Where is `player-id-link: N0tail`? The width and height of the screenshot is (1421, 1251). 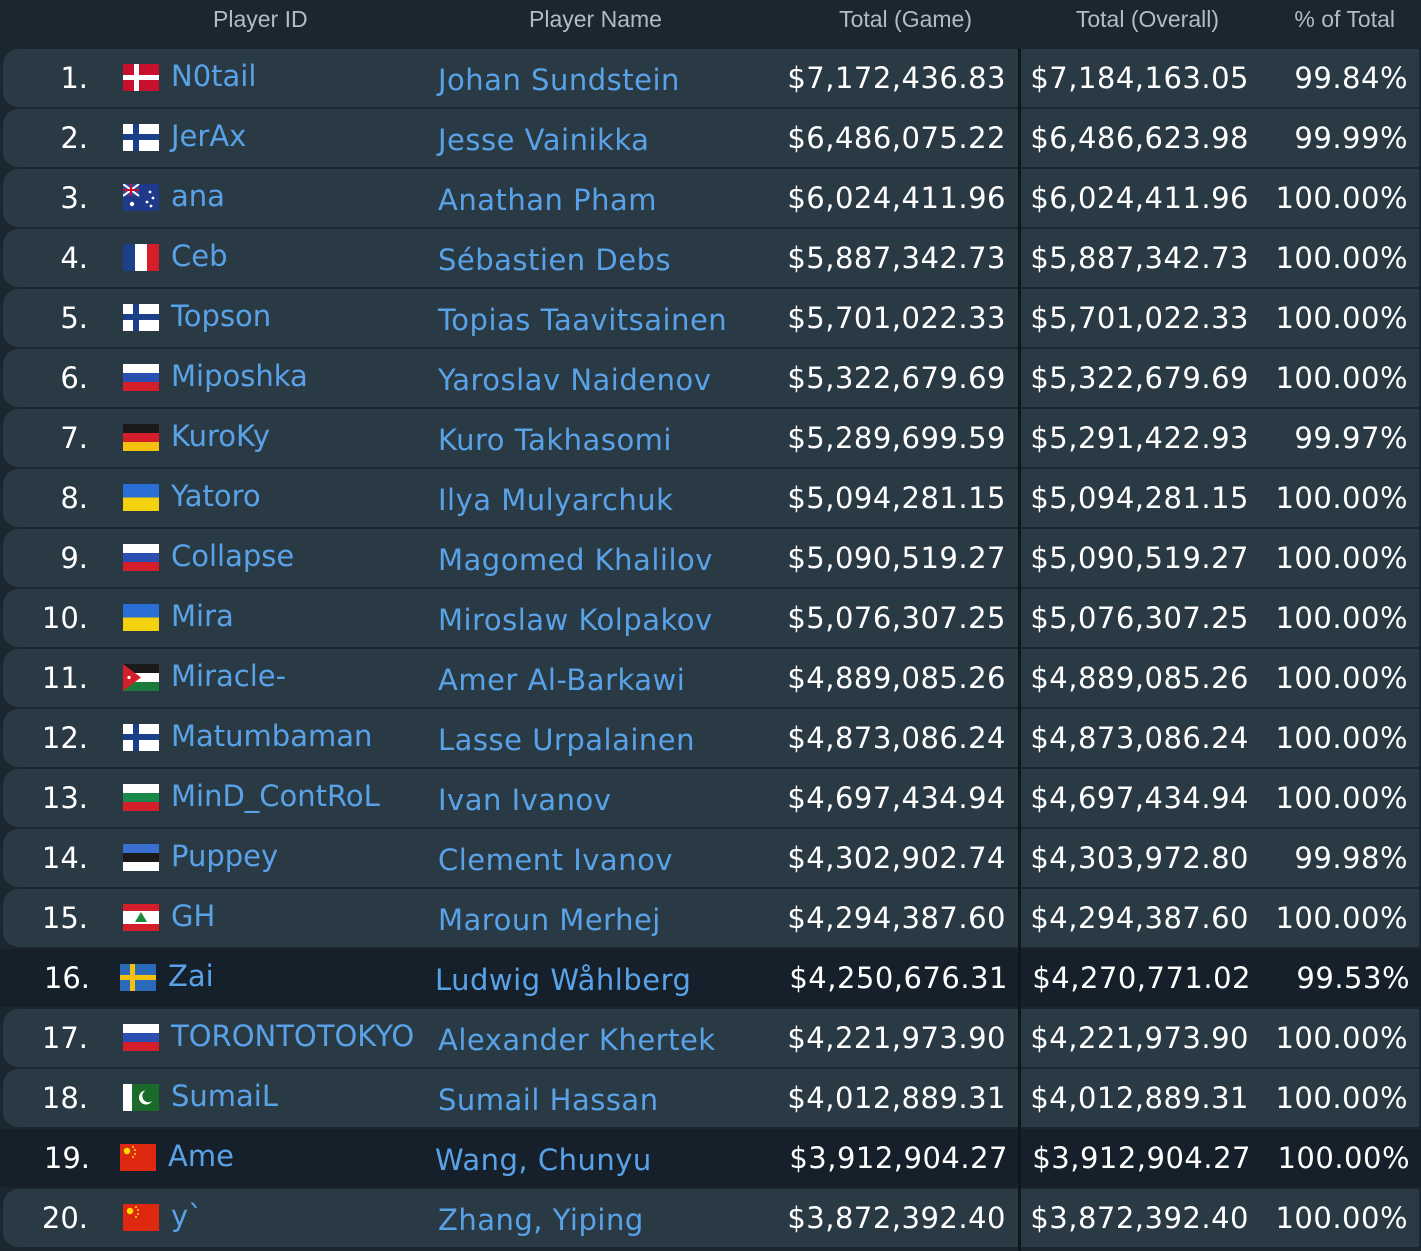
player-id-link: N0tail is located at coordinates (213, 76).